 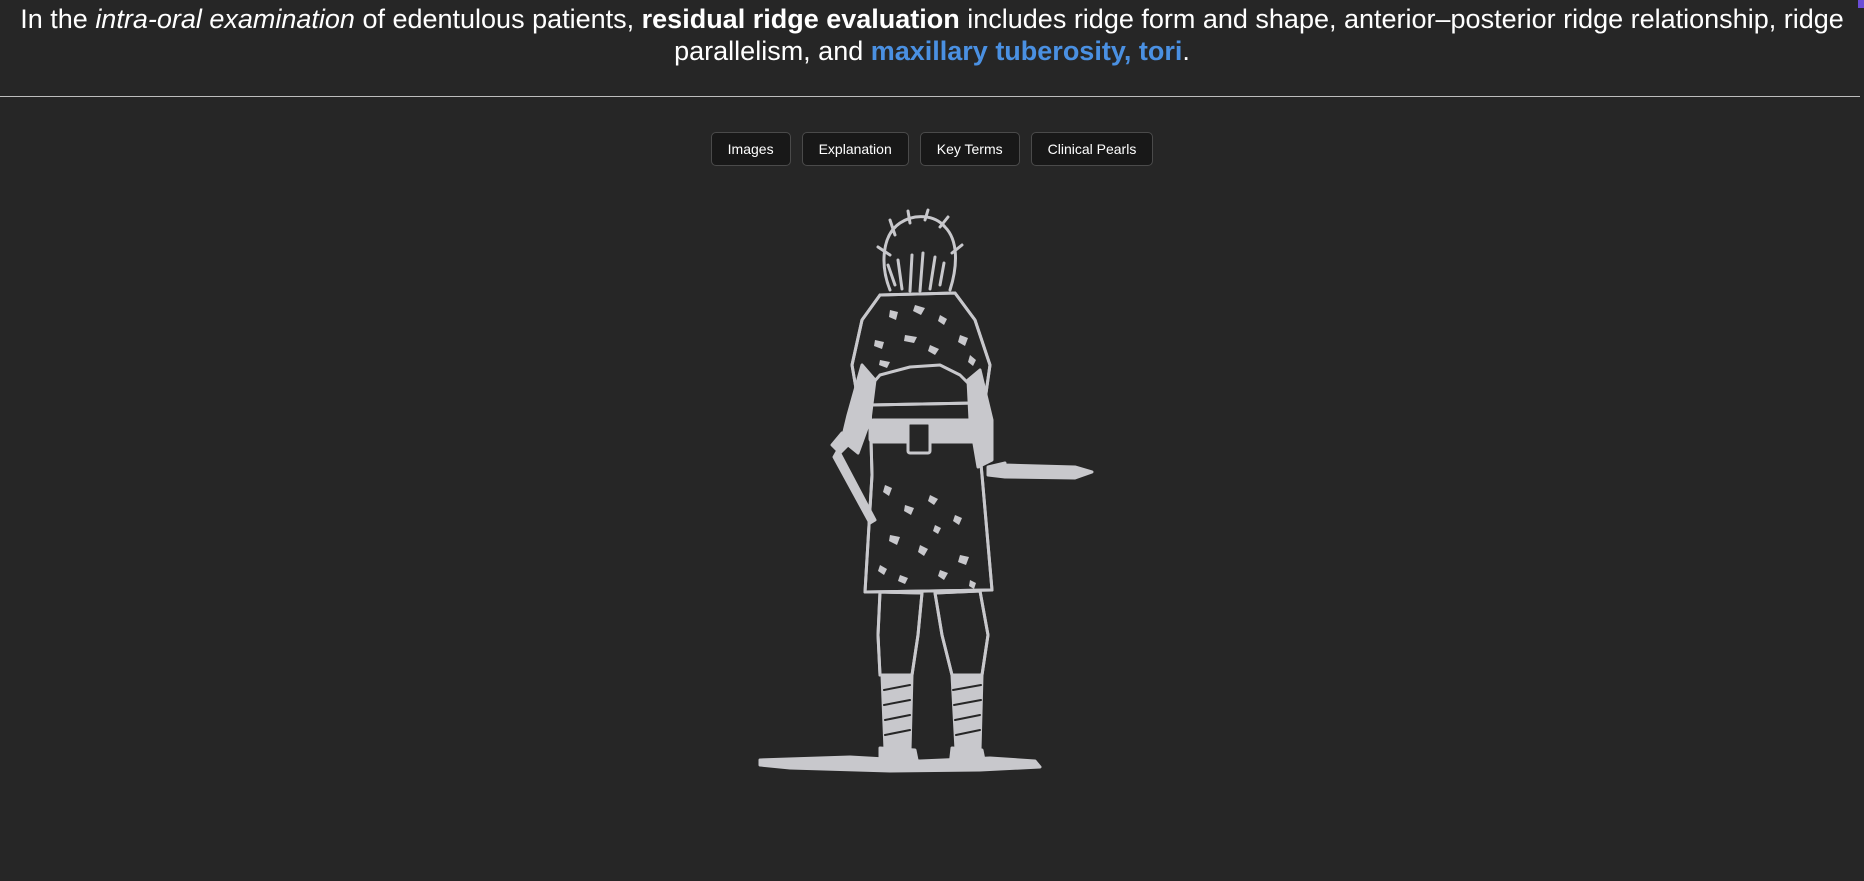 I want to click on heading-text-4: ., so click(x=1186, y=51).